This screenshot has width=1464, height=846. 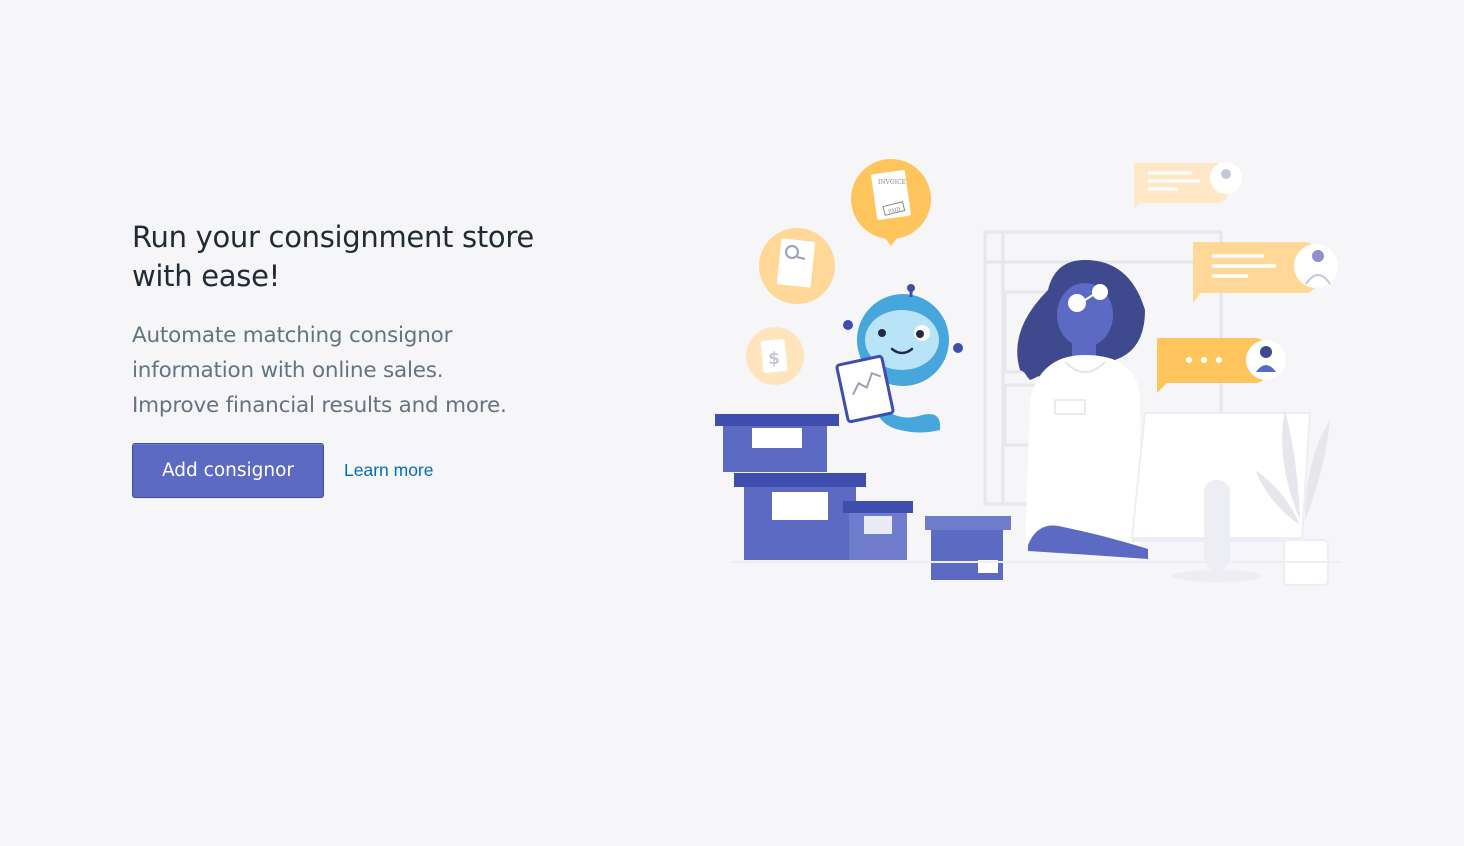 What do you see at coordinates (319, 405) in the screenshot?
I see `description-line-3: Improve financial results and more.` at bounding box center [319, 405].